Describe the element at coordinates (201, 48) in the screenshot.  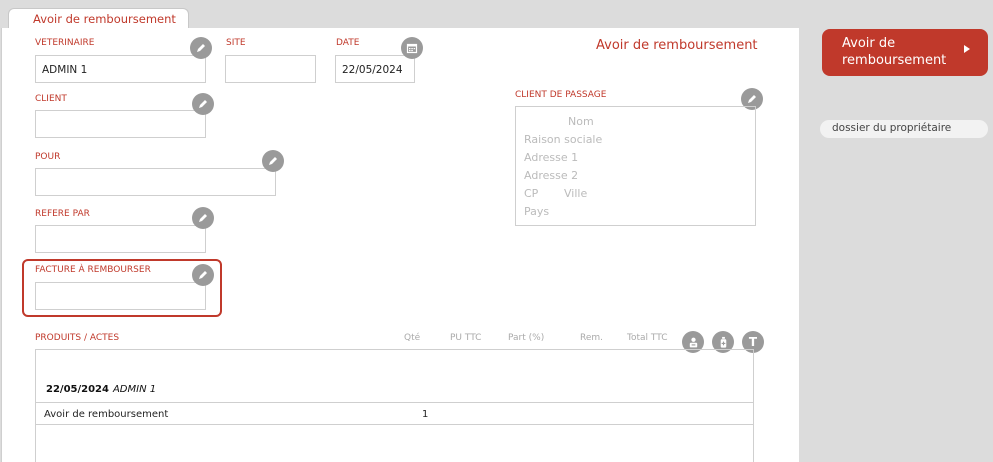
I see `edit-veterinaire-icon` at that location.